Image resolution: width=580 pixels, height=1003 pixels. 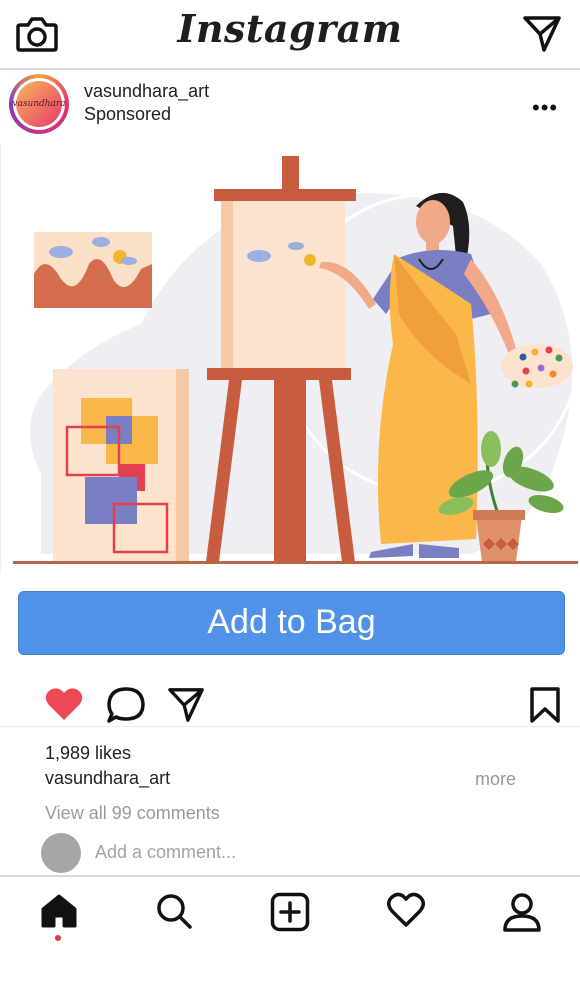 What do you see at coordinates (126, 705) in the screenshot?
I see `comment-icon` at bounding box center [126, 705].